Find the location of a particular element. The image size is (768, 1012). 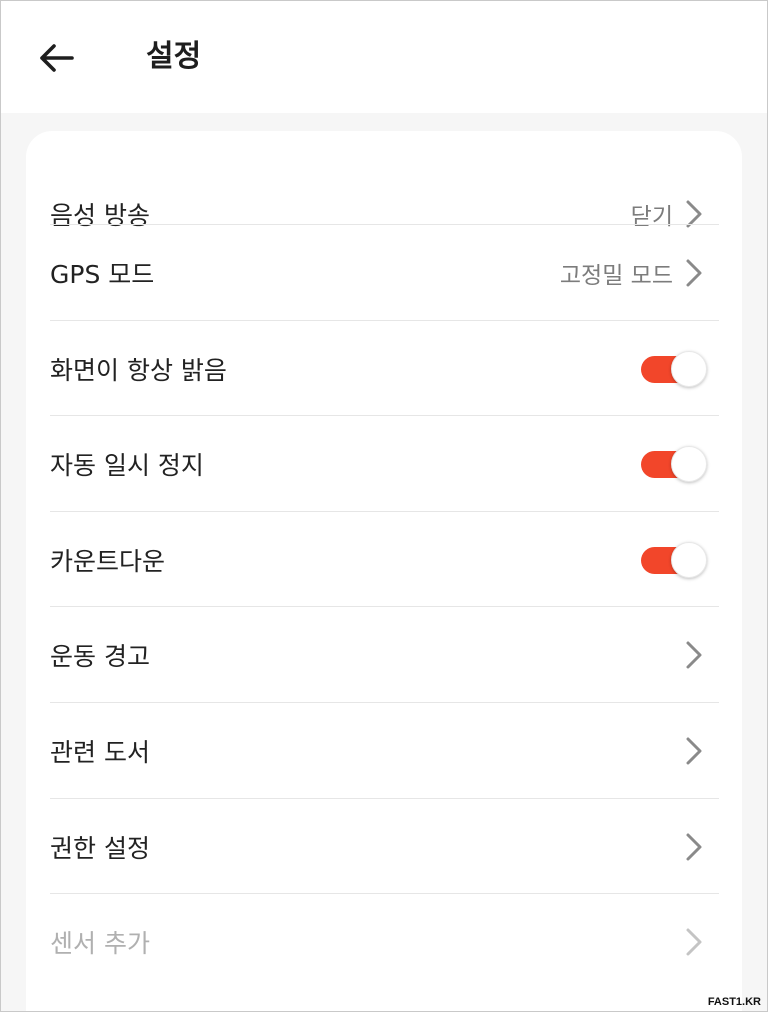

setting-label: 권한 설정 is located at coordinates (100, 848).